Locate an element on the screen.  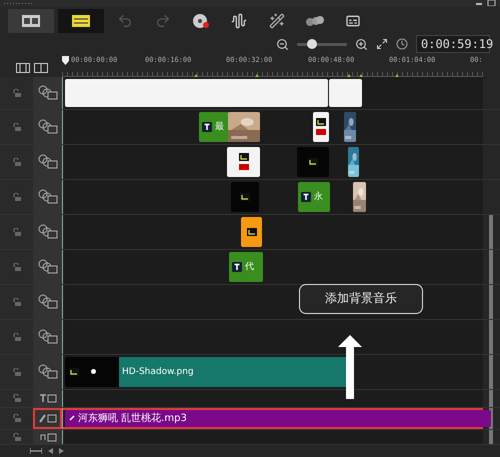
title-clip: 永 is located at coordinates (314, 197).